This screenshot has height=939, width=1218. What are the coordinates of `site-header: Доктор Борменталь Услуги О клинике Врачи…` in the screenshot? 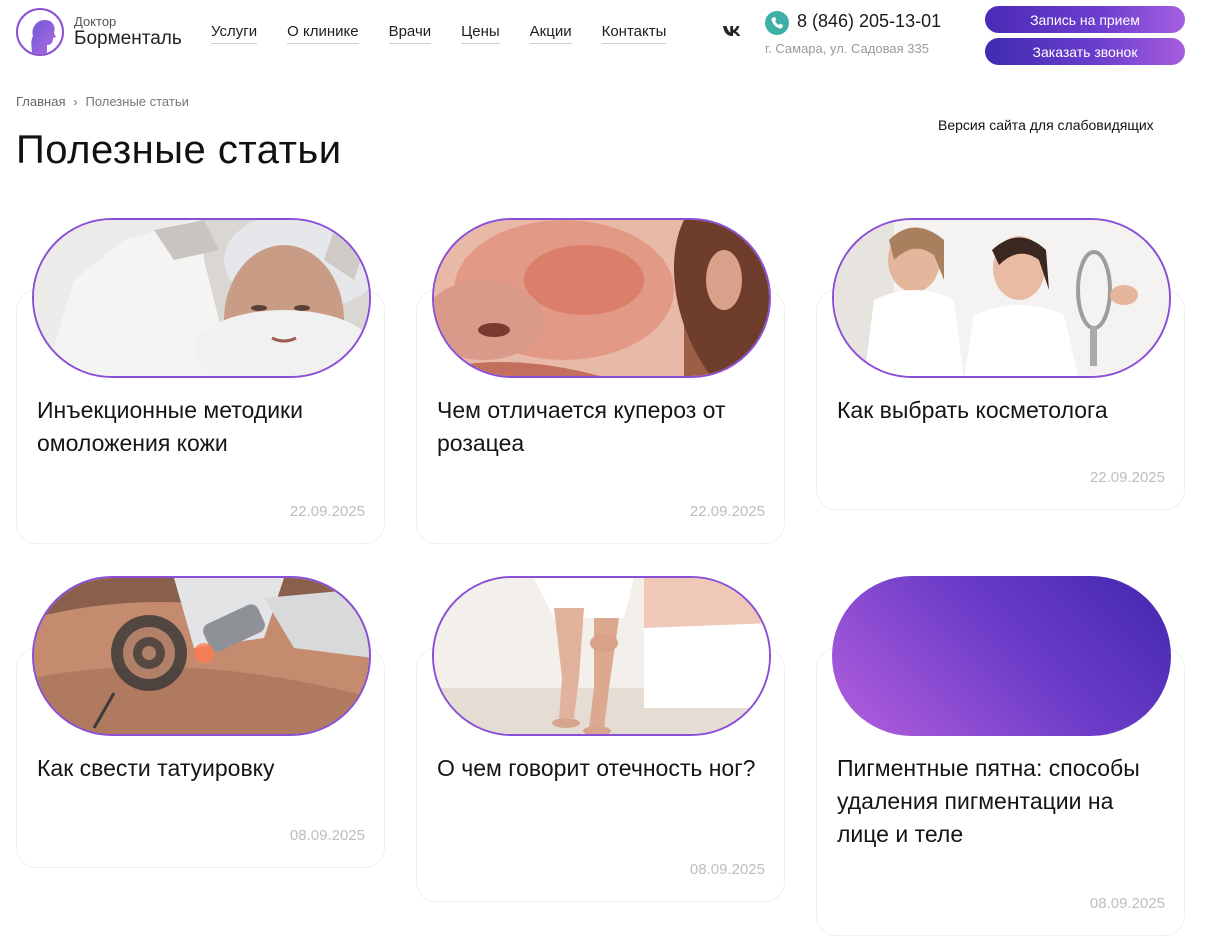 It's located at (609, 35).